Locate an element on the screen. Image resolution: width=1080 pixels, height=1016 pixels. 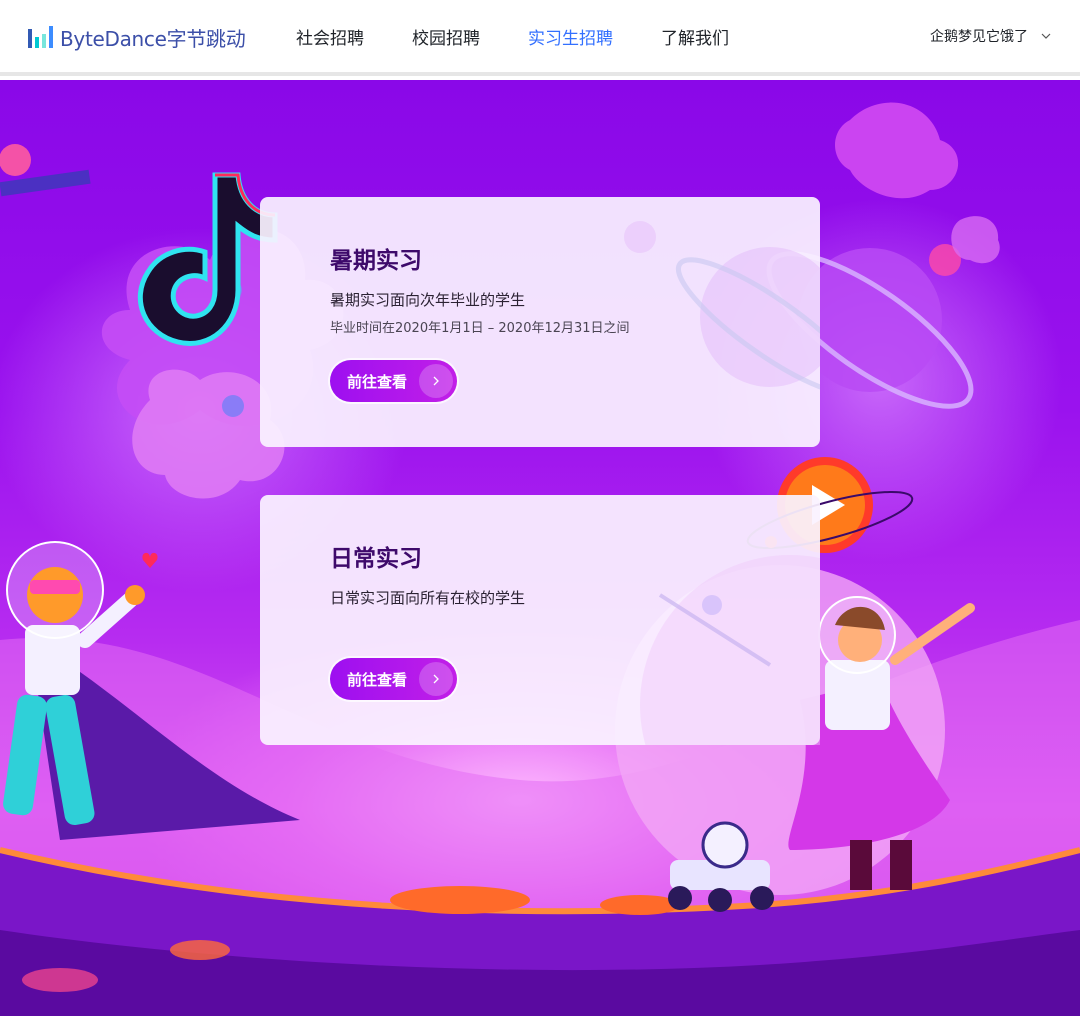
user-menu: 企鹅梦见它饿了 is located at coordinates (991, 36).